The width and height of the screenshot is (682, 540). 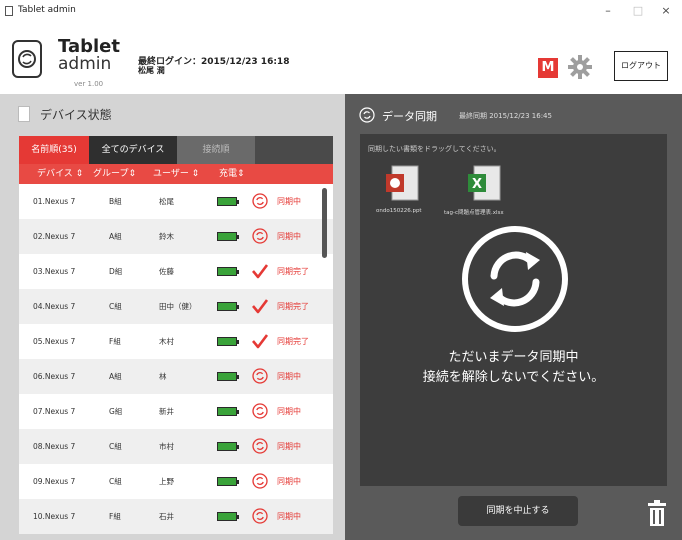 What do you see at coordinates (54, 150) in the screenshot?
I see `tab-name-order: 名前順(35)` at bounding box center [54, 150].